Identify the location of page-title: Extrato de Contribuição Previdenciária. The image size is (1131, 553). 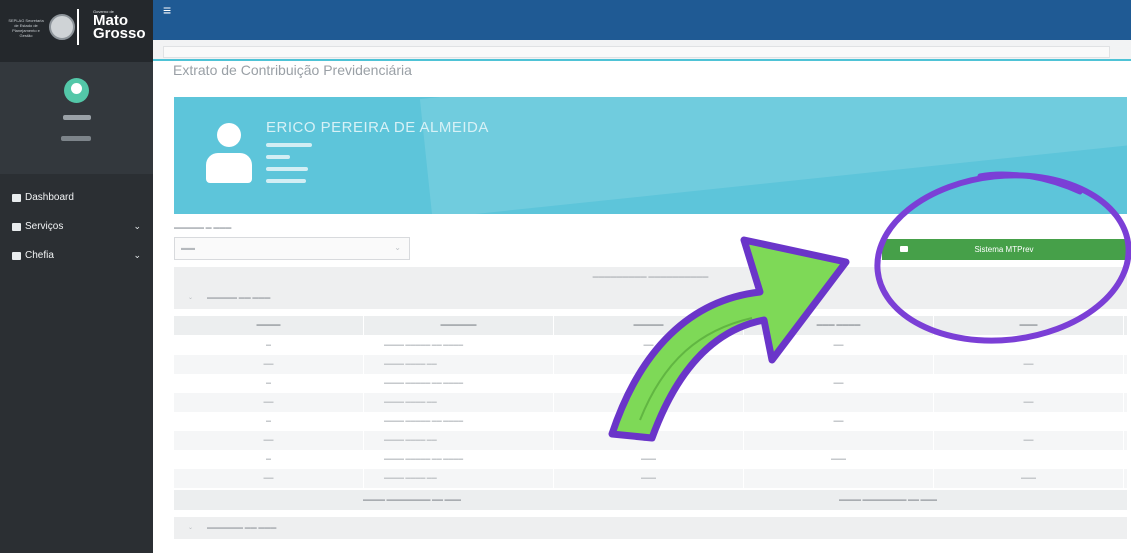
(292, 70).